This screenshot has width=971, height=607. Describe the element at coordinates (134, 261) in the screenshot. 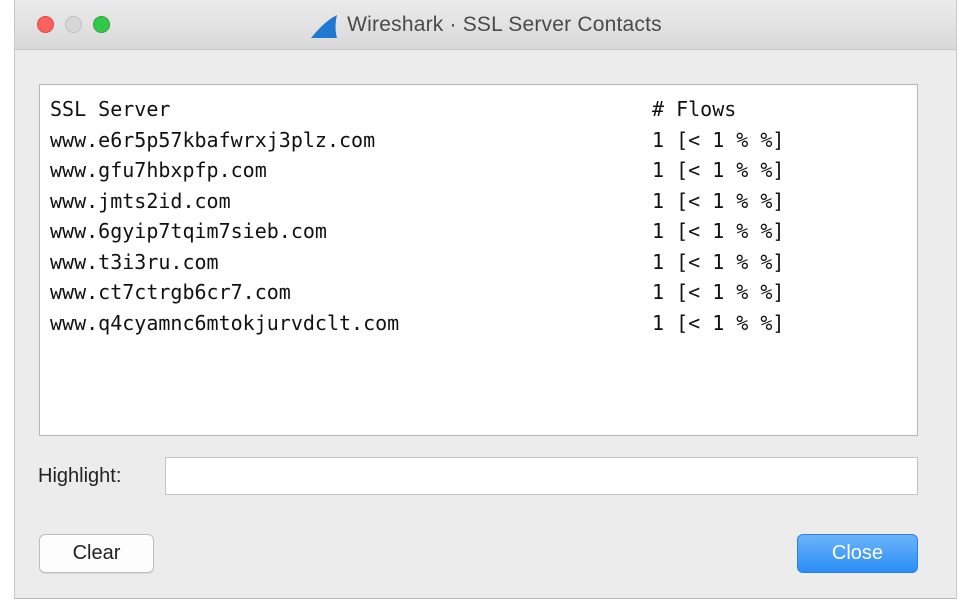

I see `server-name: www.t3i3ru.com` at that location.